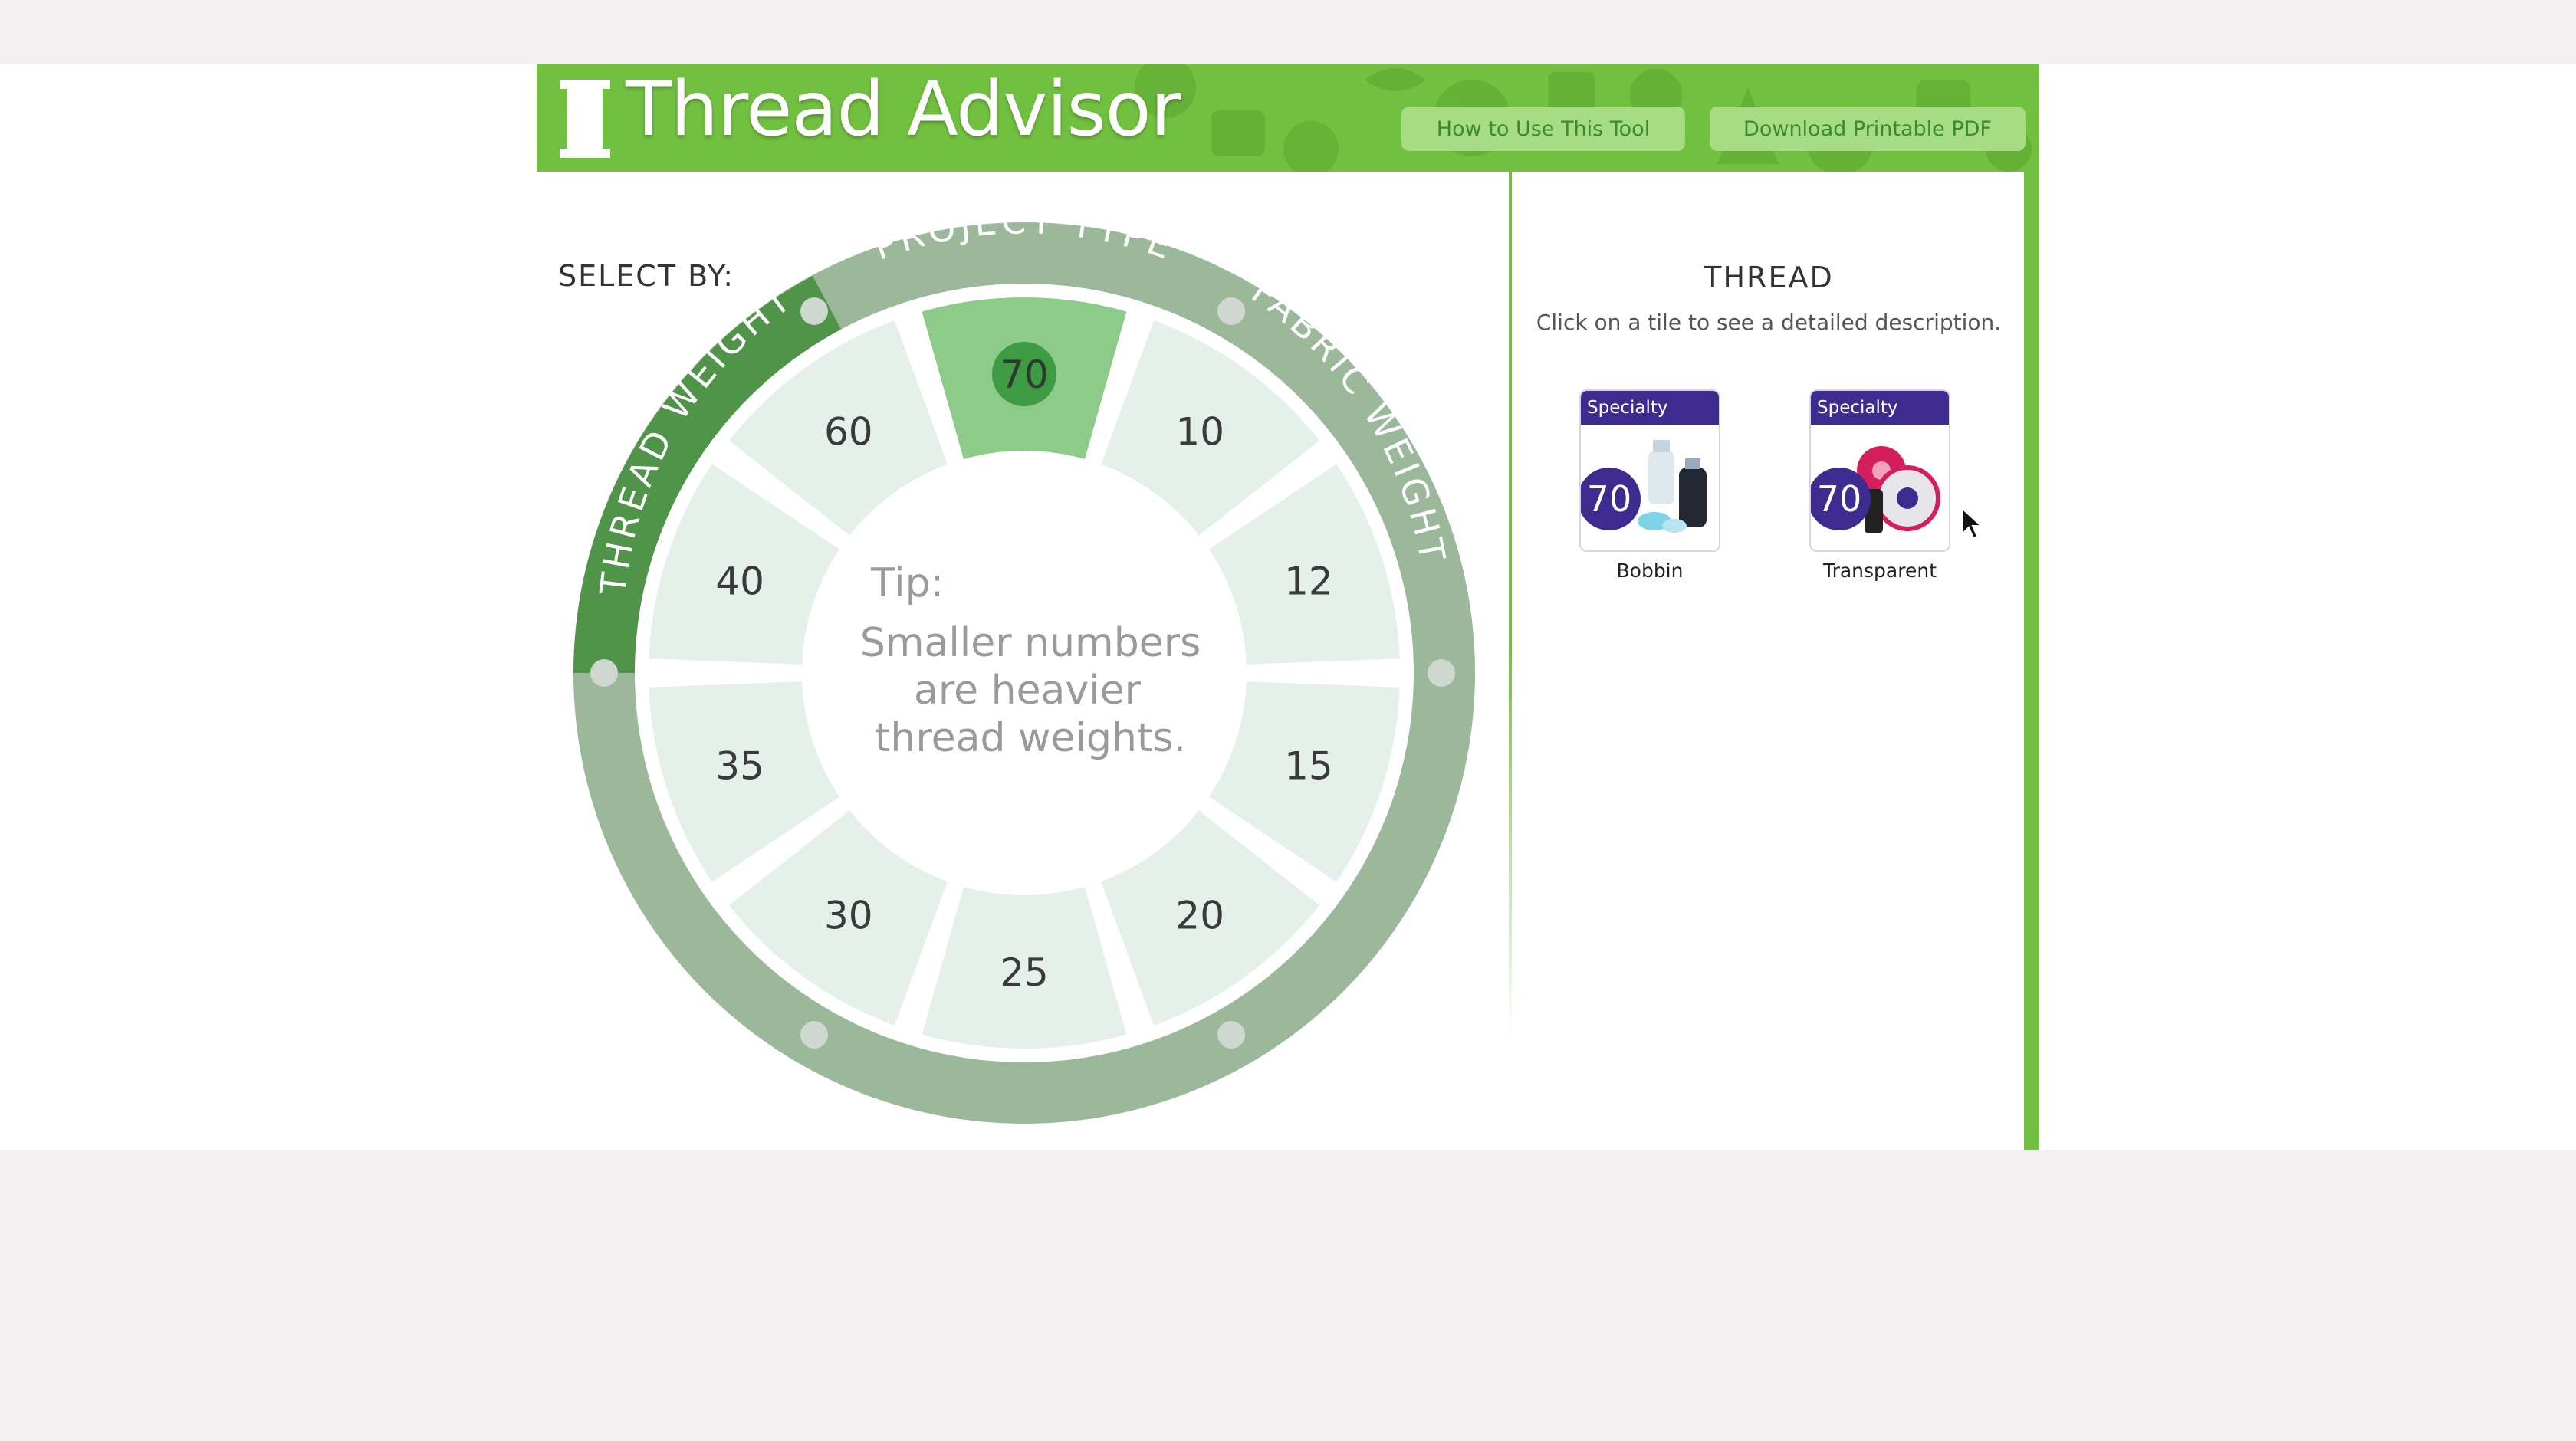 The image size is (2576, 1441). I want to click on mouse-cursor-icon, so click(1973, 523).